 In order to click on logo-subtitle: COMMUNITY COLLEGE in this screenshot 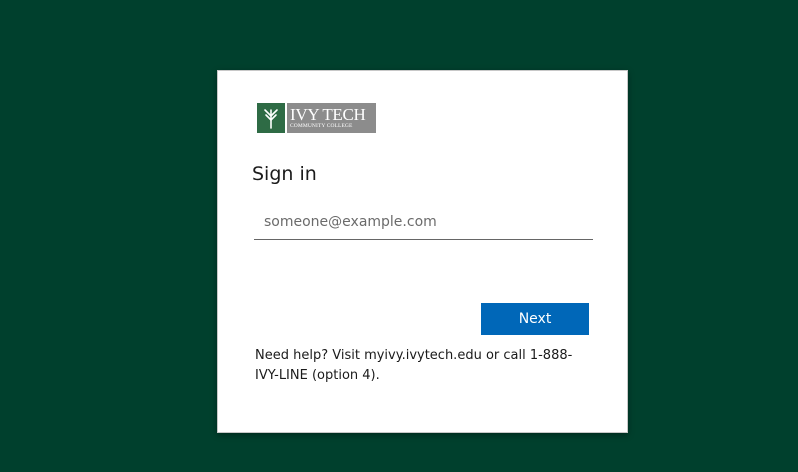, I will do `click(321, 125)`.